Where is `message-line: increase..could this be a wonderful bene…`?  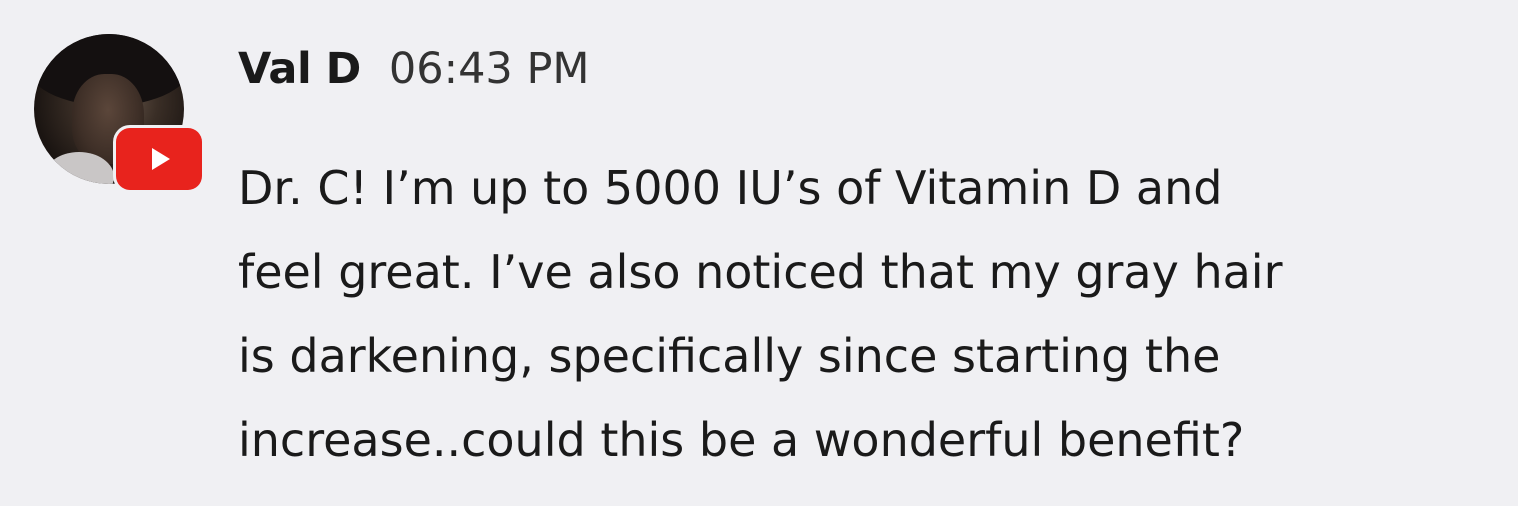 message-line: increase..could this be a wonderful bene… is located at coordinates (741, 440).